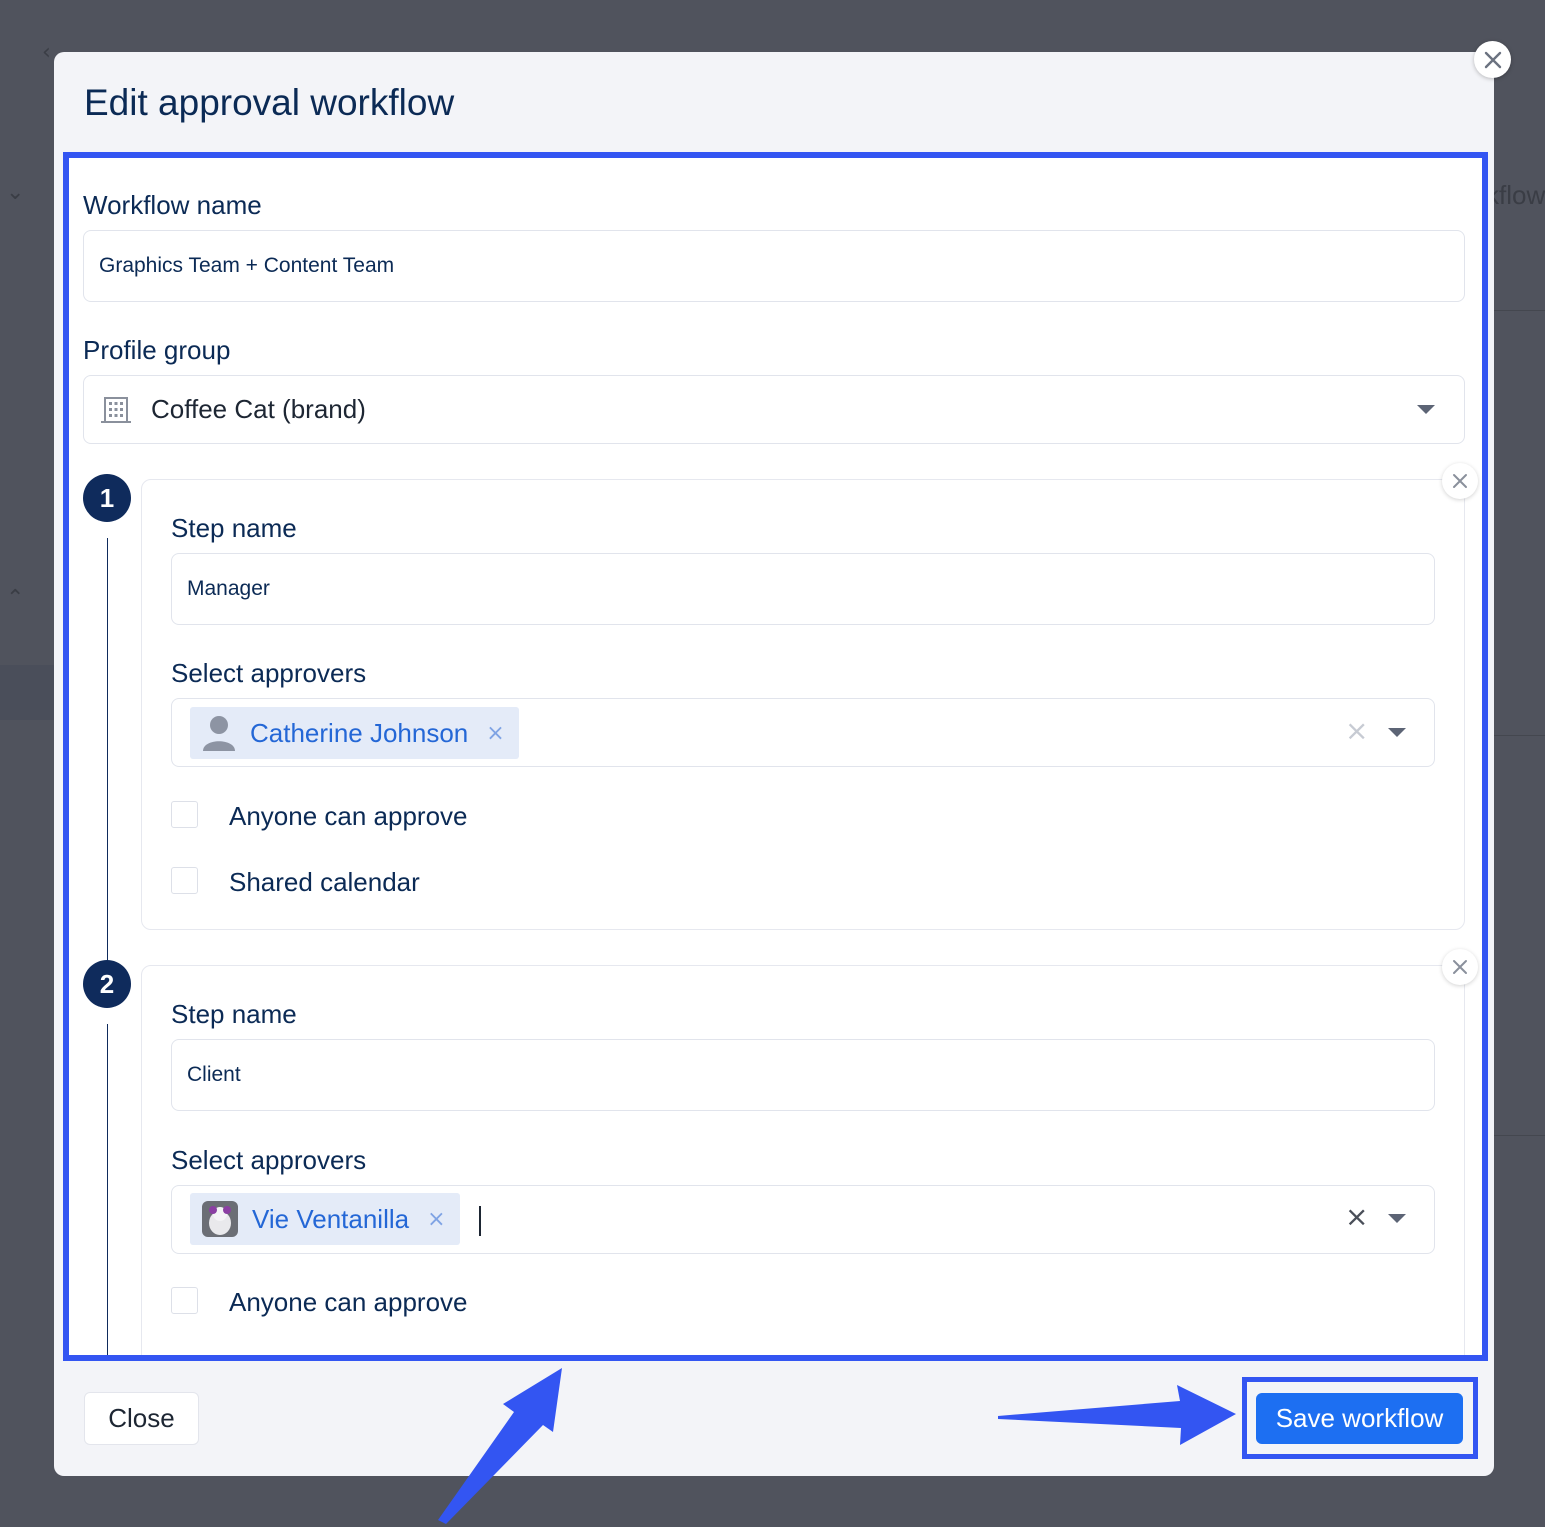 The width and height of the screenshot is (1545, 1527). What do you see at coordinates (500, 1446) in the screenshot?
I see `arrow-up-icon` at bounding box center [500, 1446].